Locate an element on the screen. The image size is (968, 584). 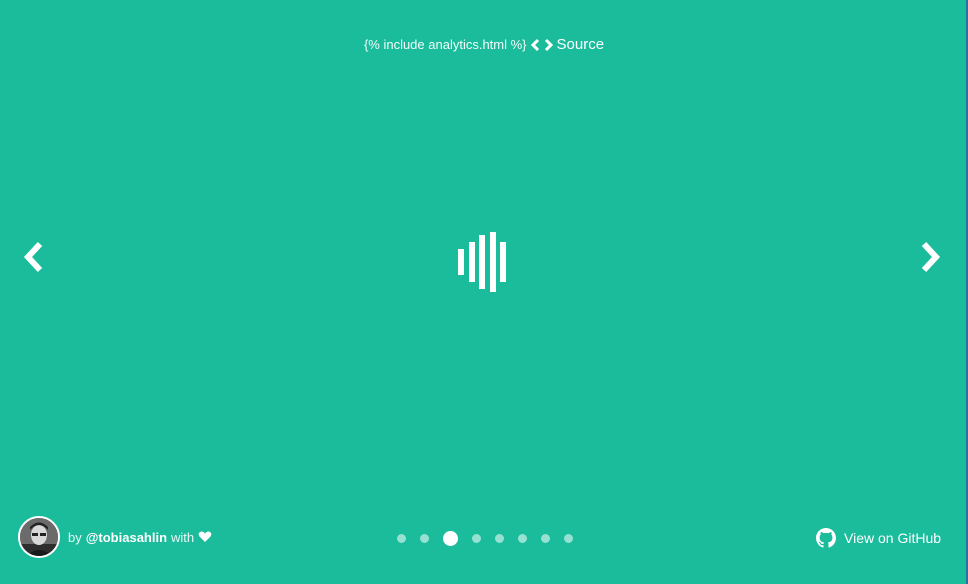
chevron-left-icon is located at coordinates (33, 257).